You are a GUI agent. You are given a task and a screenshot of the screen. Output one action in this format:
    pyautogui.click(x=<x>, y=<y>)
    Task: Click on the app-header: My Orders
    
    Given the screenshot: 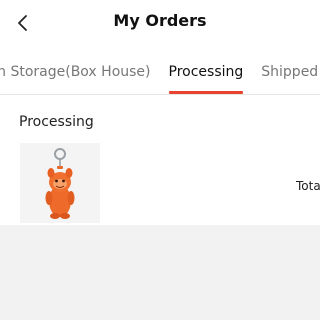 What is the action you would take?
    pyautogui.click(x=160, y=23)
    